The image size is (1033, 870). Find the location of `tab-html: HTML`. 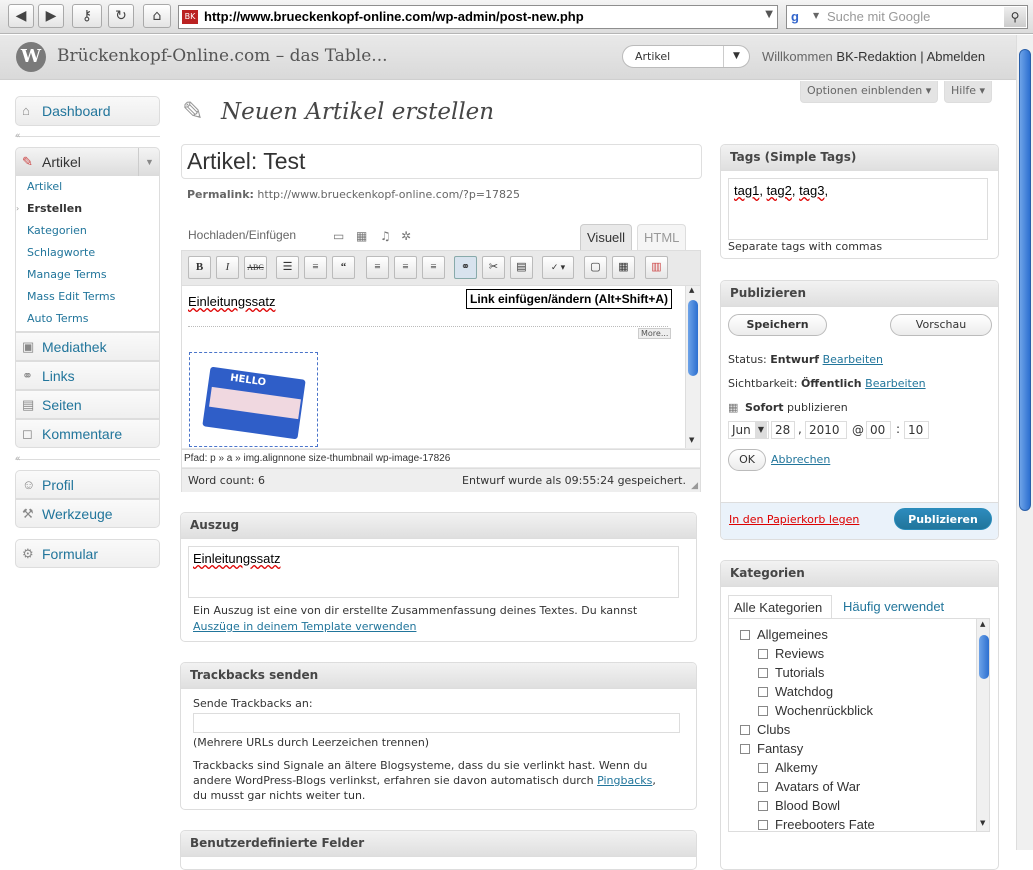

tab-html: HTML is located at coordinates (662, 237).